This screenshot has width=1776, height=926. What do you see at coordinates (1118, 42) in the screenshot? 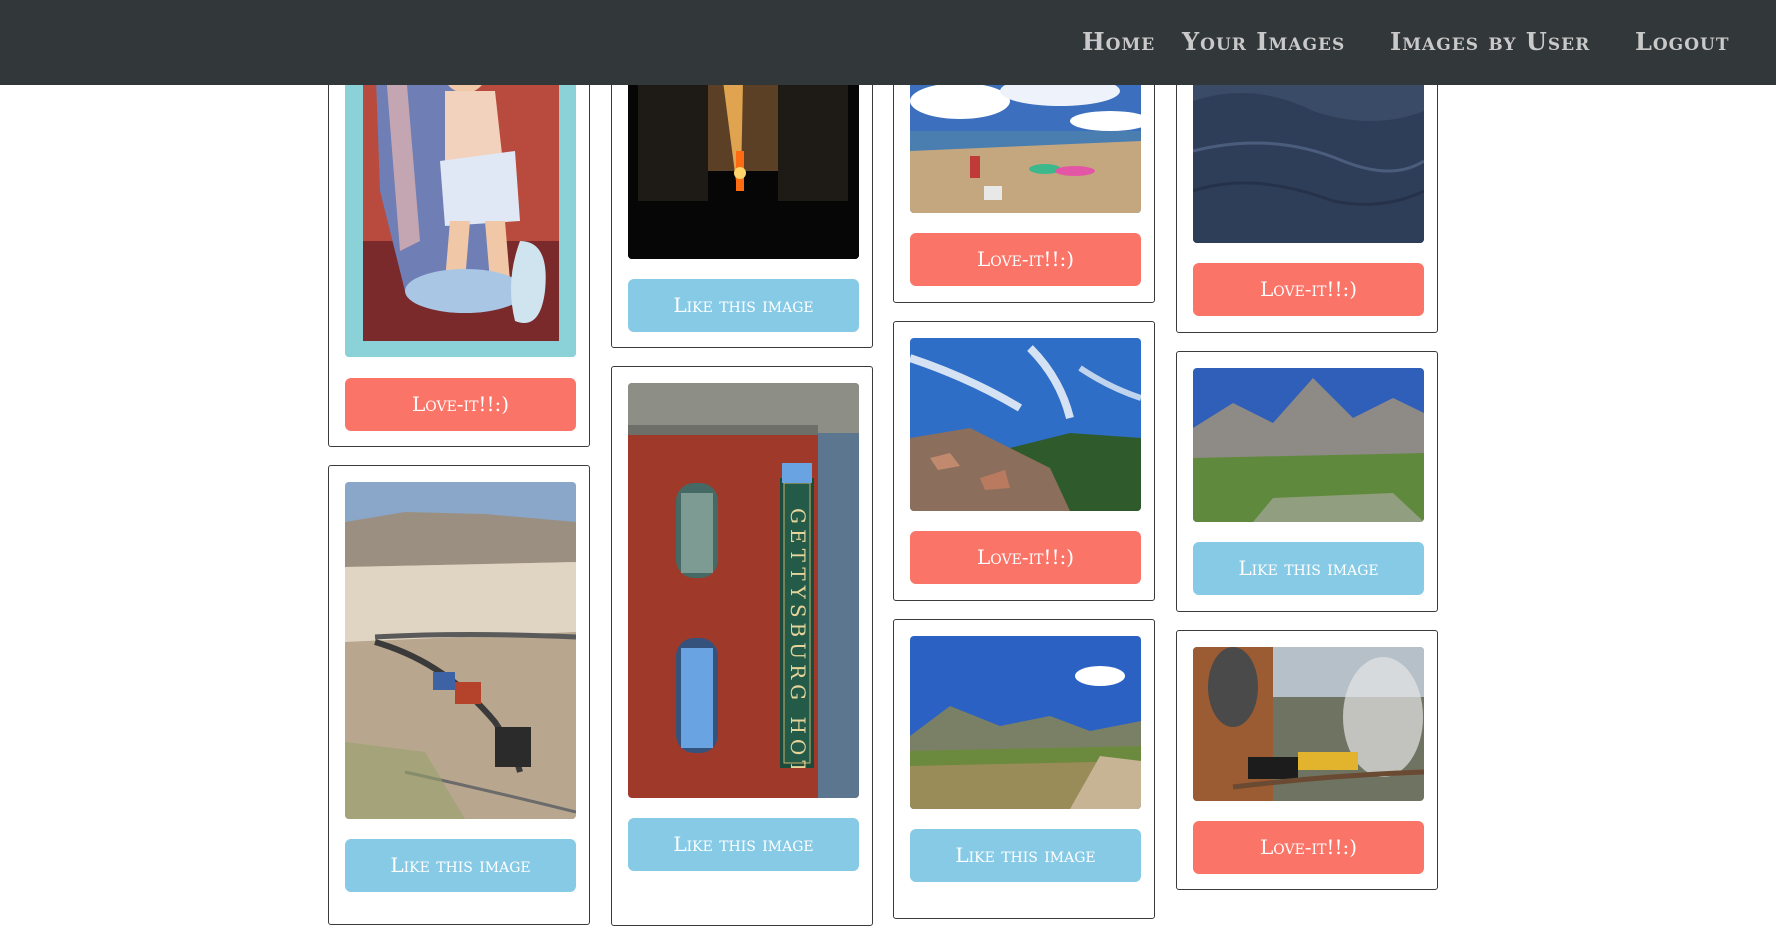
I see `nav-home-link: Home` at bounding box center [1118, 42].